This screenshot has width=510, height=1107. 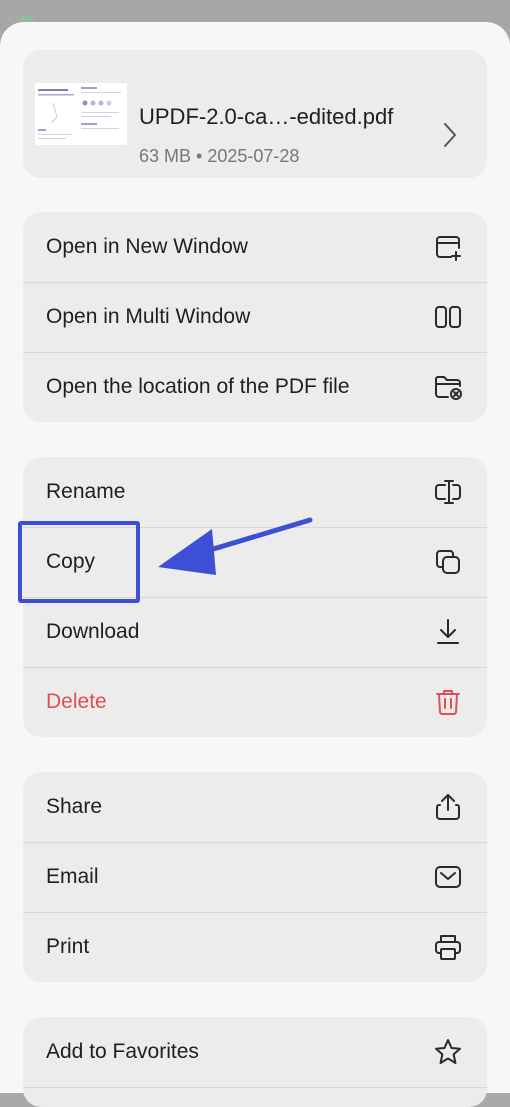 What do you see at coordinates (448, 1052) in the screenshot?
I see `star-icon` at bounding box center [448, 1052].